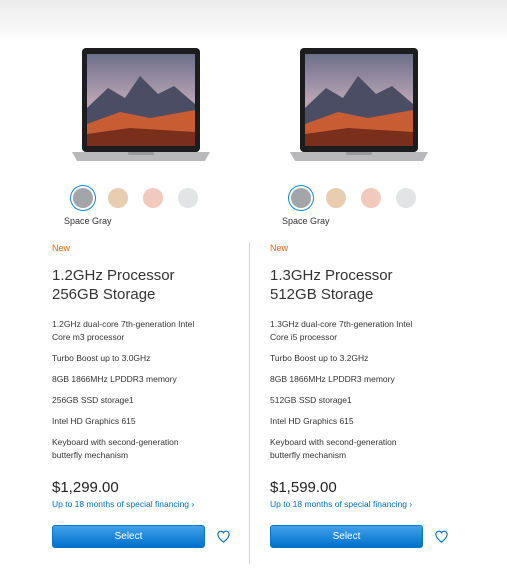 The height and width of the screenshot is (568, 507). I want to click on title-line-2: 512GB Storage, so click(322, 294).